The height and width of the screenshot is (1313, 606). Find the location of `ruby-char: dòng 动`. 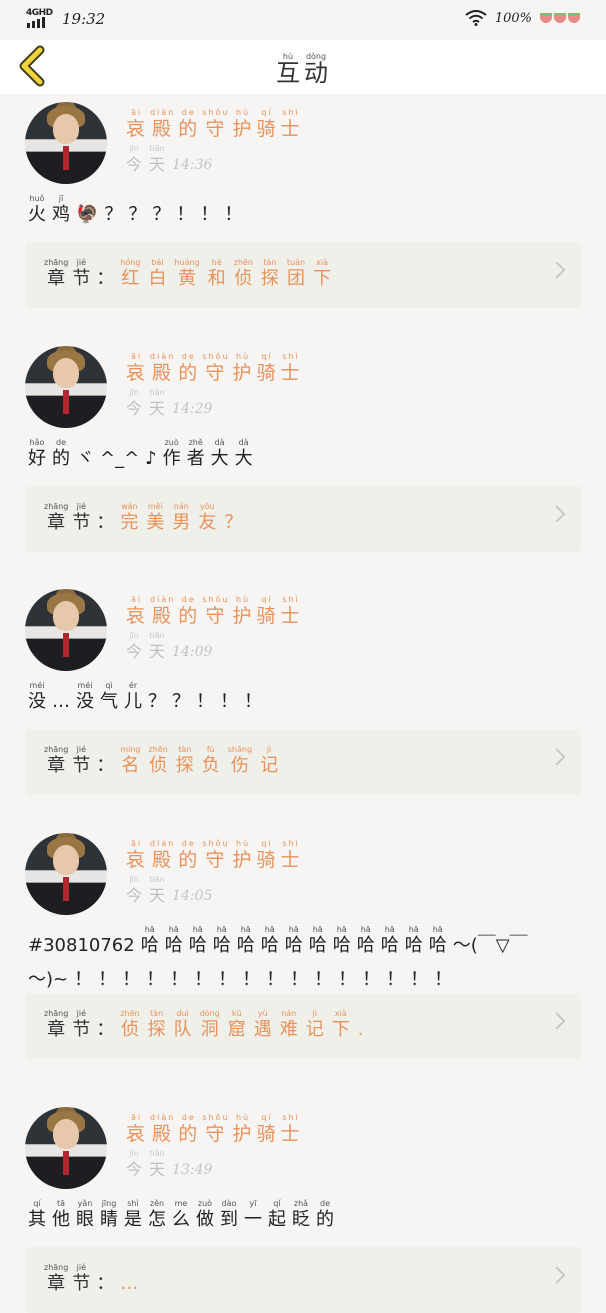

ruby-char: dòng 动 is located at coordinates (316, 69).